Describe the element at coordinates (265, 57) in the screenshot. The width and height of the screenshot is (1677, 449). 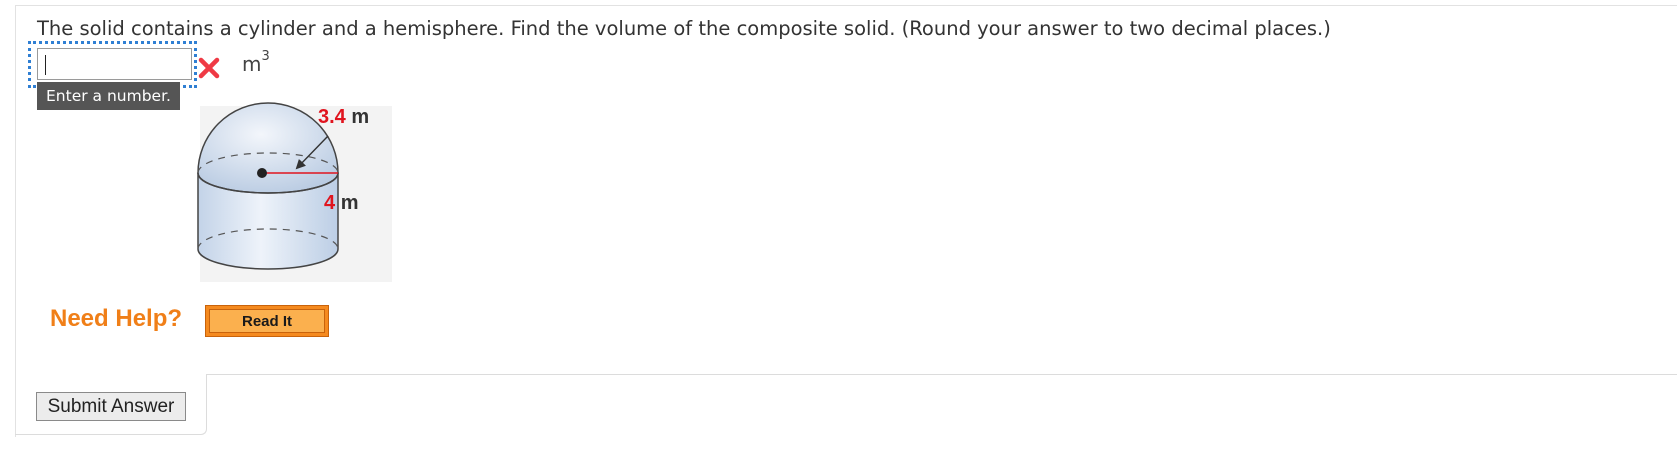
I see `unit-exponent: 3` at that location.